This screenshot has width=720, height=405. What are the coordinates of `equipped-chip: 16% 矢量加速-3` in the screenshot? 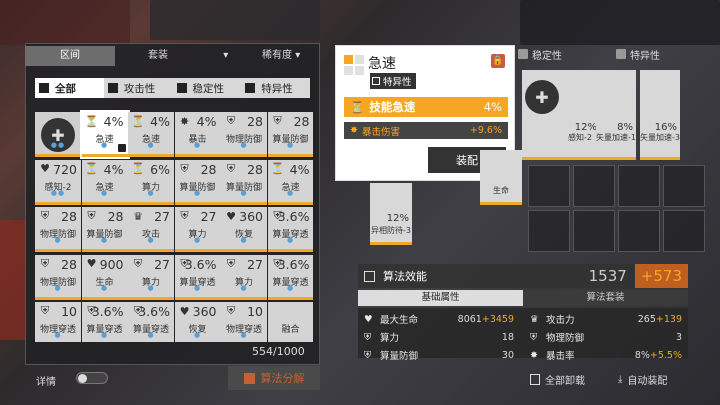 It's located at (660, 115).